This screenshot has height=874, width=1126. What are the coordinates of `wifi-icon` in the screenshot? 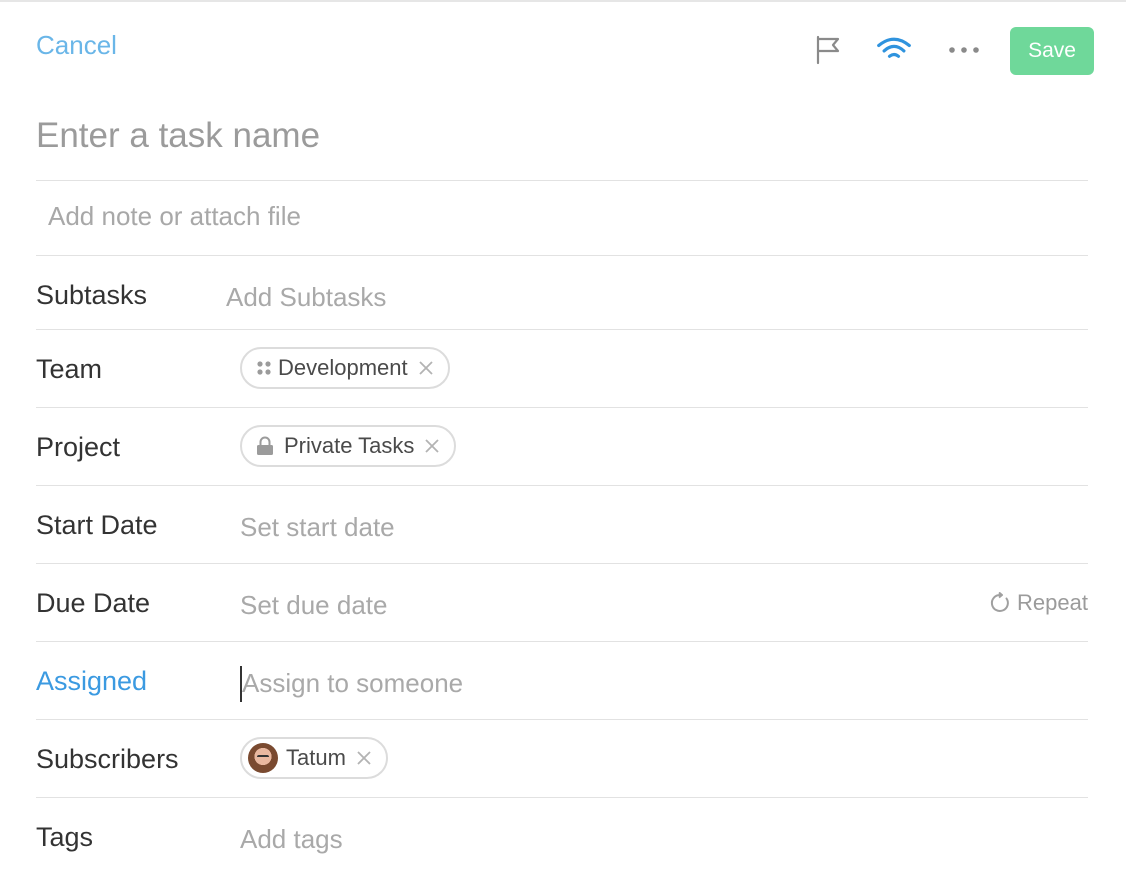 It's located at (894, 50).